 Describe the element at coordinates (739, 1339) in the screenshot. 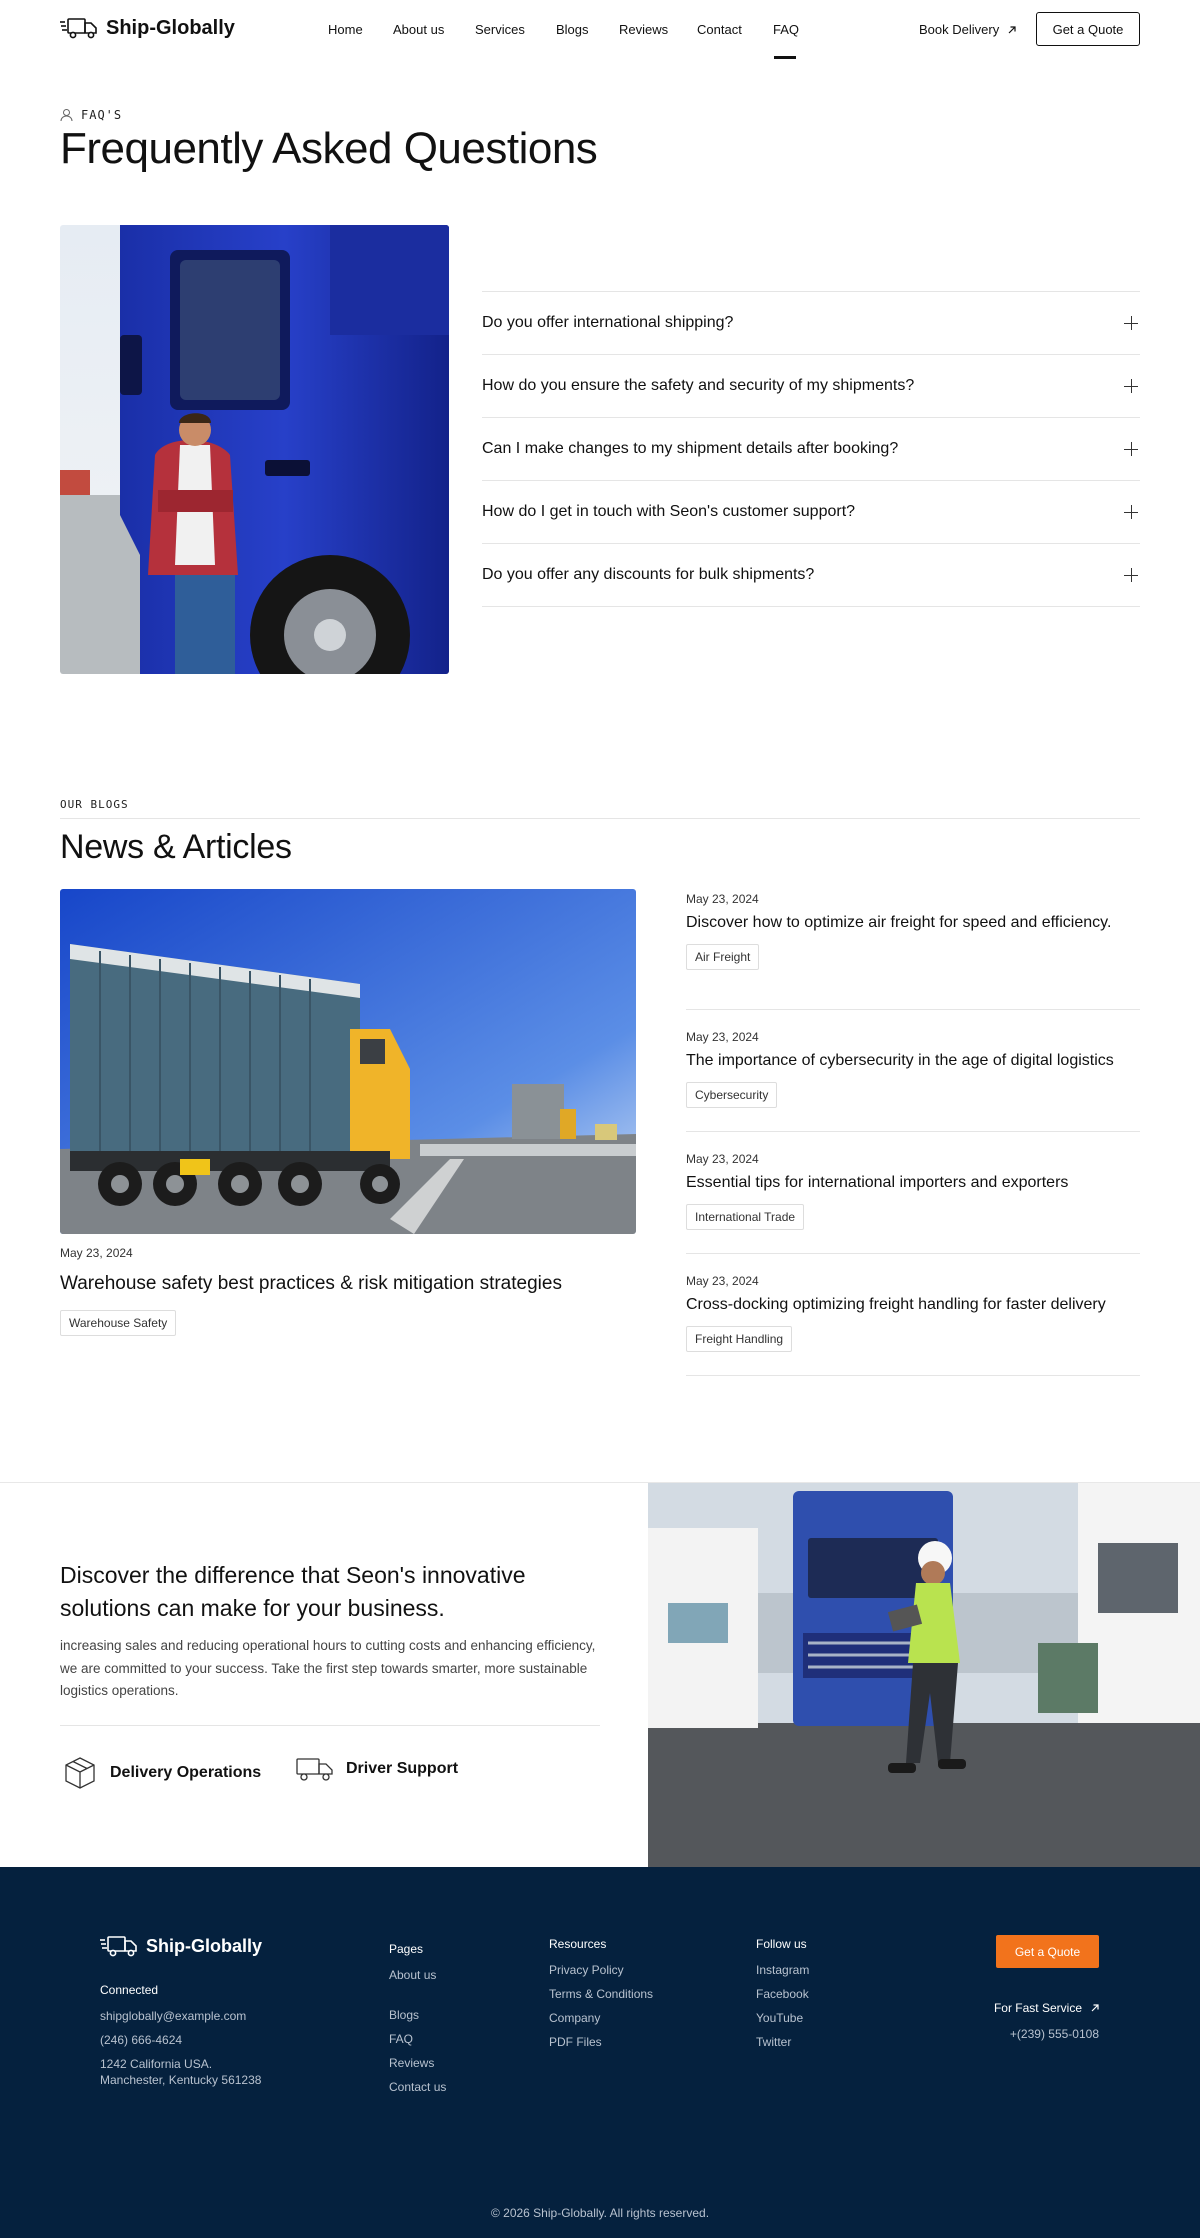

I see `post-tag: Freight Handling` at that location.